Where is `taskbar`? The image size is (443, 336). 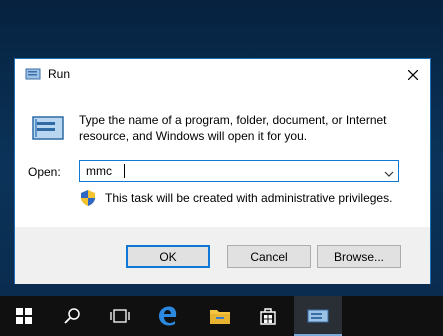
taskbar is located at coordinates (221, 316).